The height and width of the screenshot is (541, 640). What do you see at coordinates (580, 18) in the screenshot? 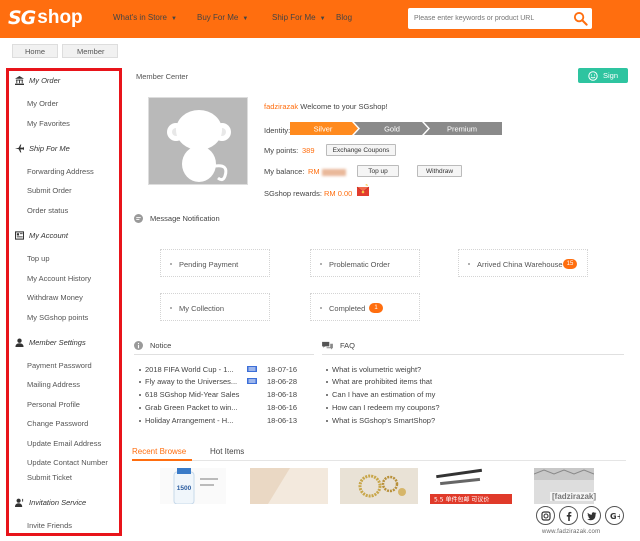
I see `search-icon` at bounding box center [580, 18].